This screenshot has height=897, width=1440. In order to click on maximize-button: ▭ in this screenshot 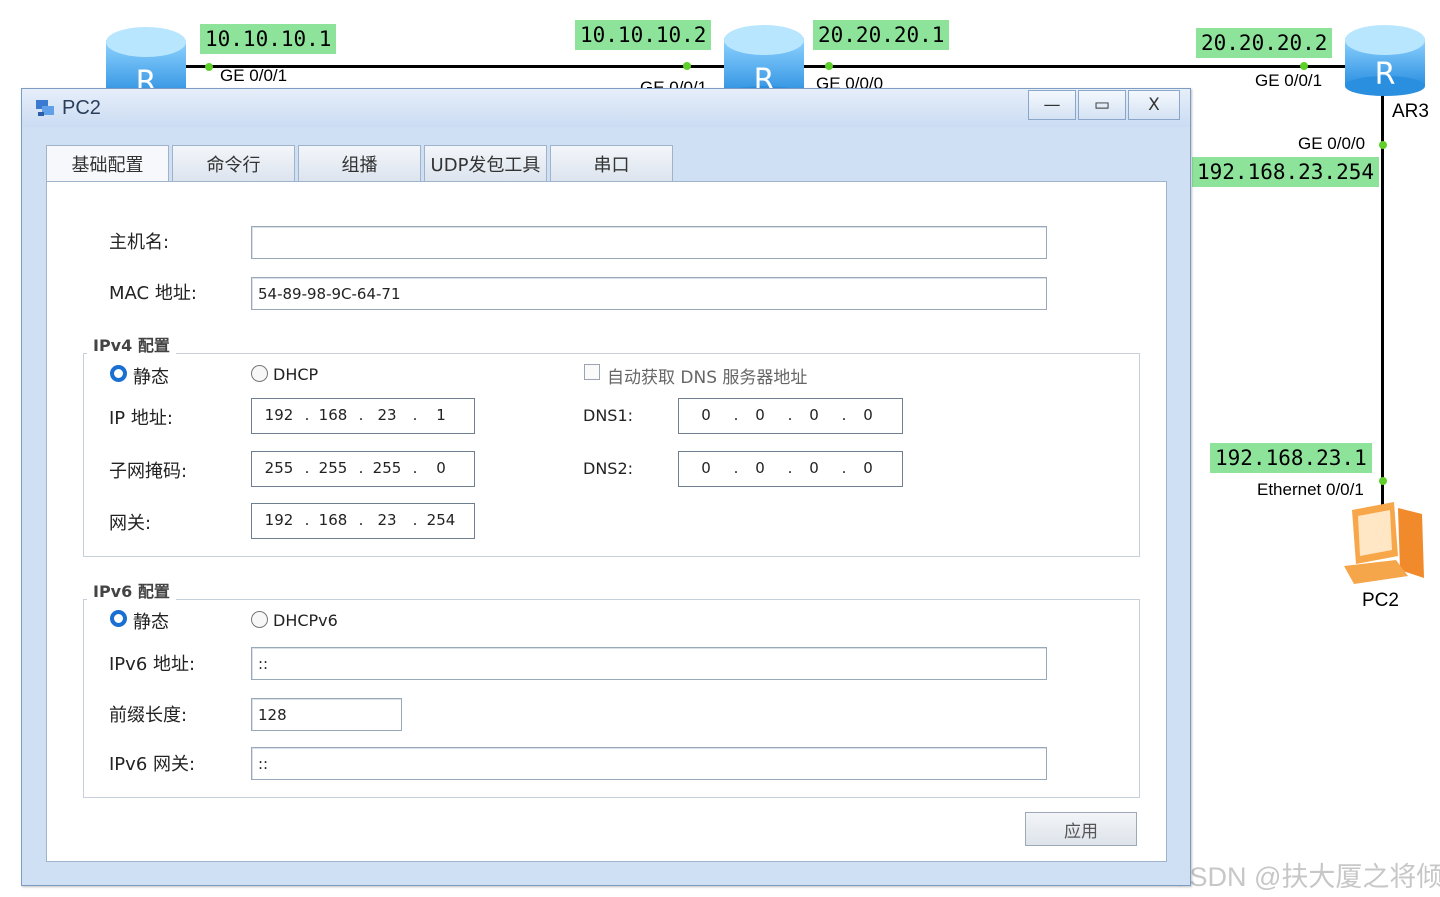, I will do `click(1102, 105)`.